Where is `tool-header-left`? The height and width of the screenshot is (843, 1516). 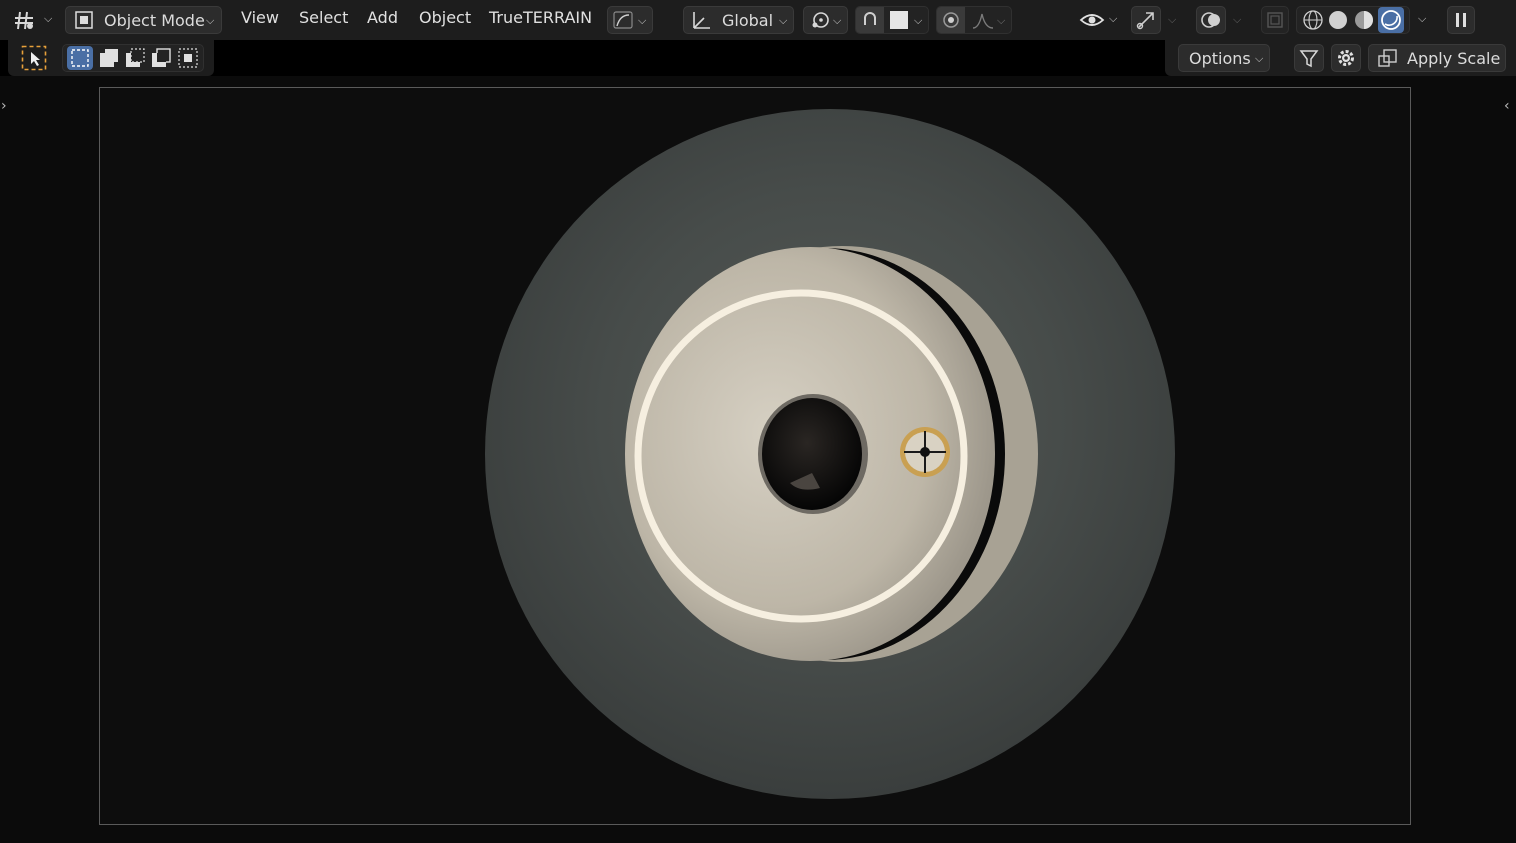 tool-header-left is located at coordinates (111, 58).